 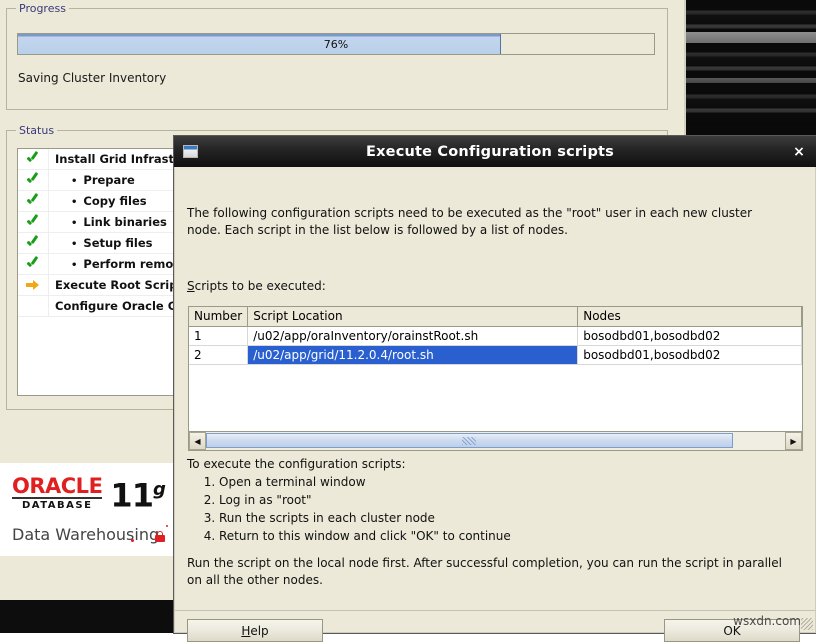 I want to click on help-button: Help, so click(x=255, y=630).